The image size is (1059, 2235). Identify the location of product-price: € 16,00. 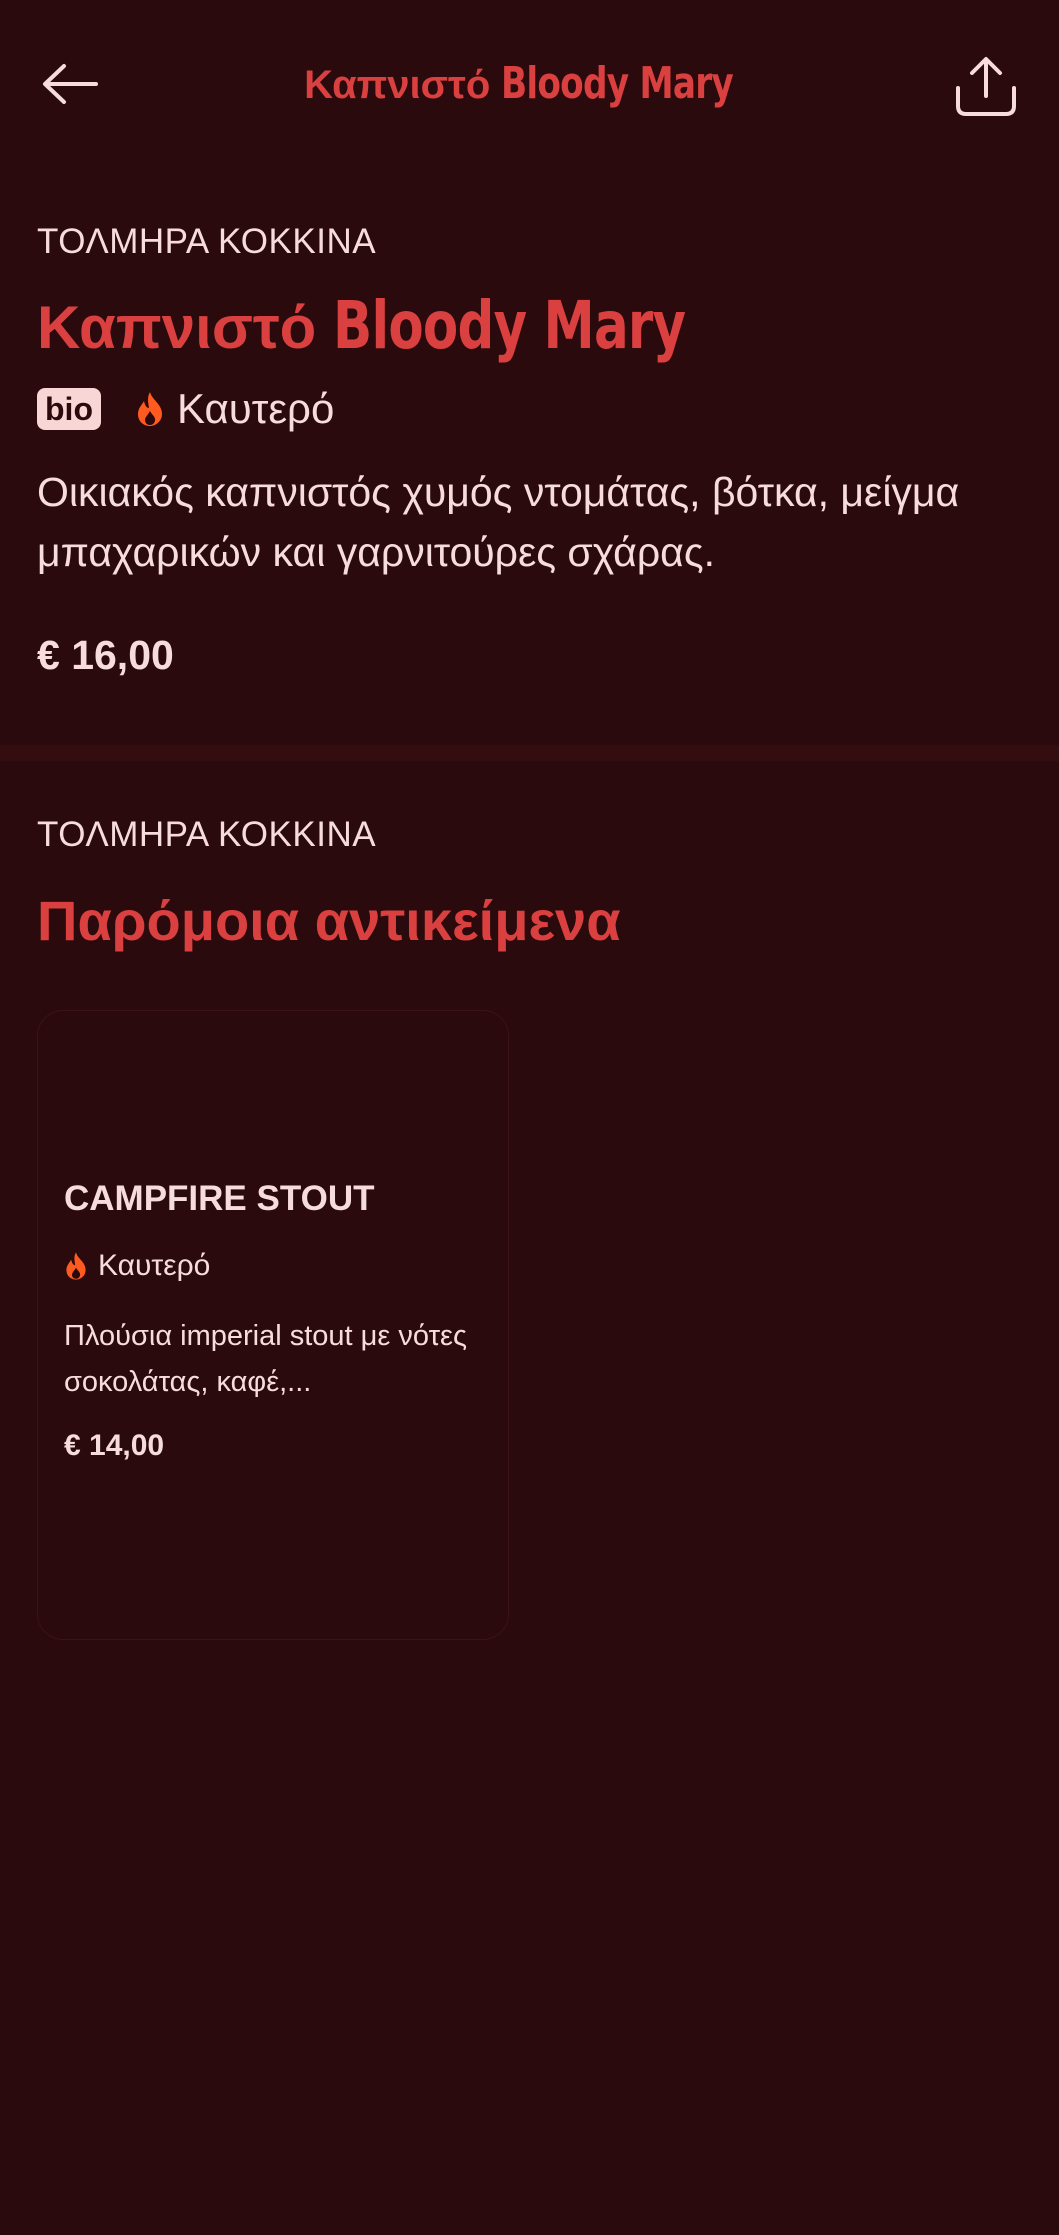
(105, 655).